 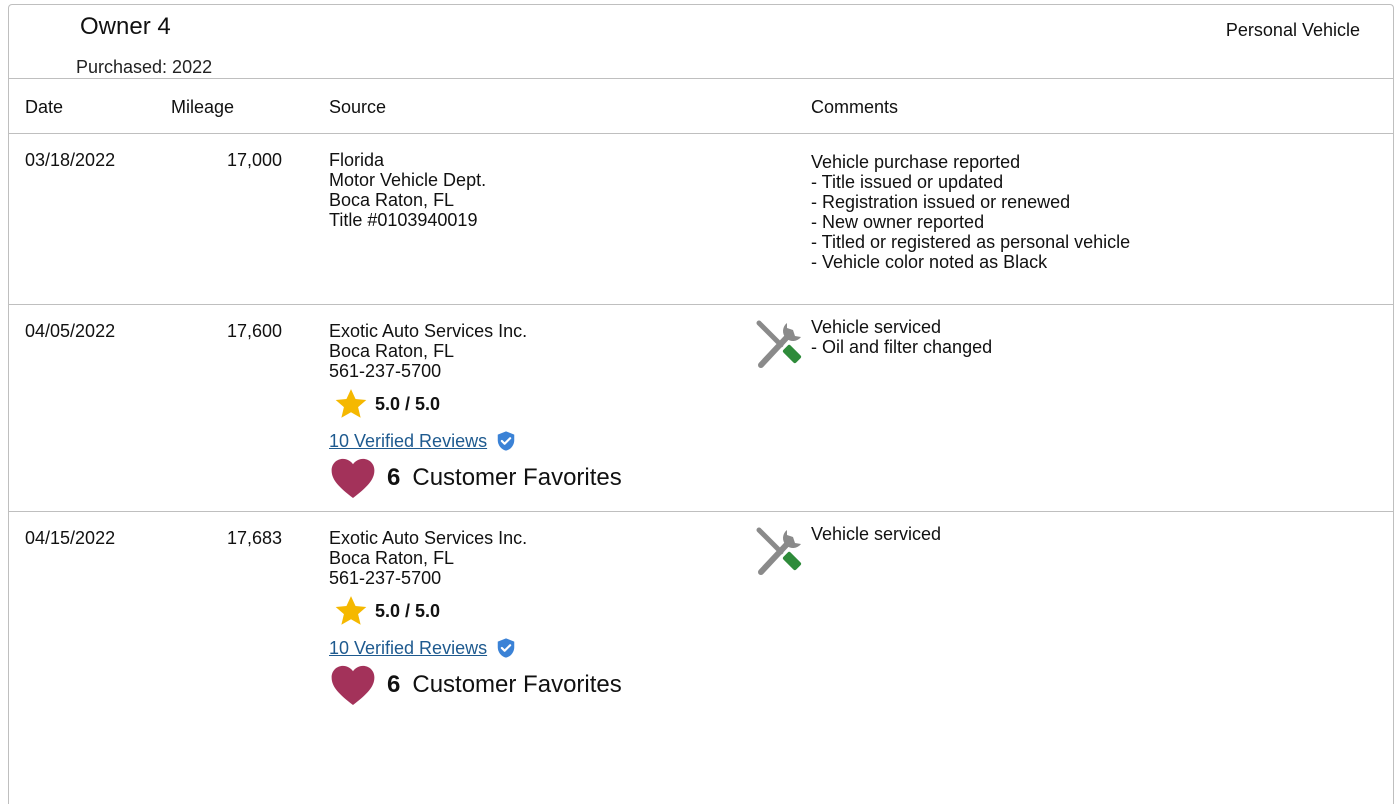 I want to click on table-header: Date Mileage Source Comments, so click(x=701, y=106).